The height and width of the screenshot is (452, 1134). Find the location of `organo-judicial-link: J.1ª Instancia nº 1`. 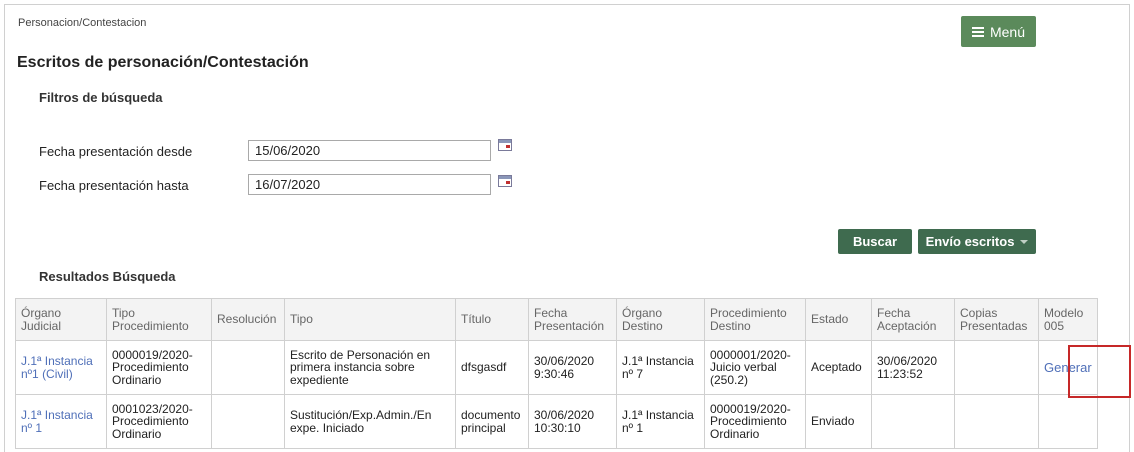

organo-judicial-link: J.1ª Instancia nº 1 is located at coordinates (61, 421).